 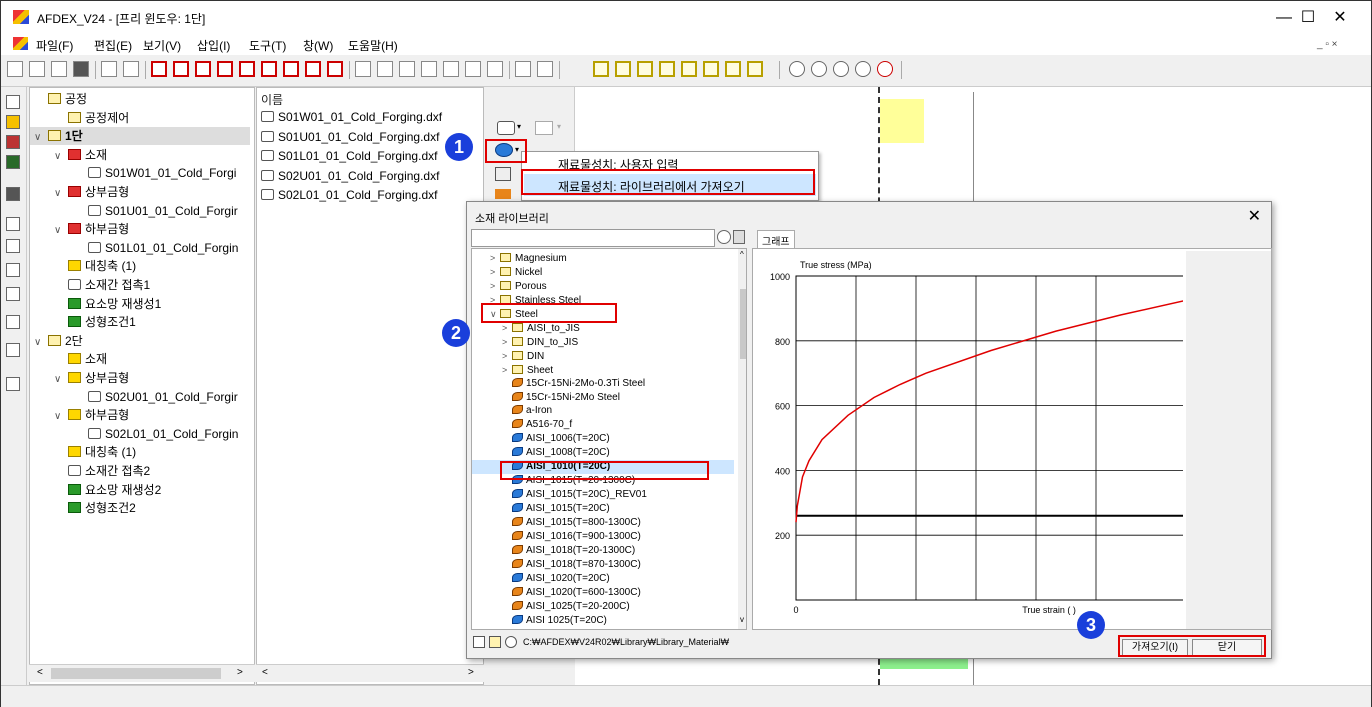 I want to click on tree-item: 소재간 접촉2, so click(x=102, y=471).